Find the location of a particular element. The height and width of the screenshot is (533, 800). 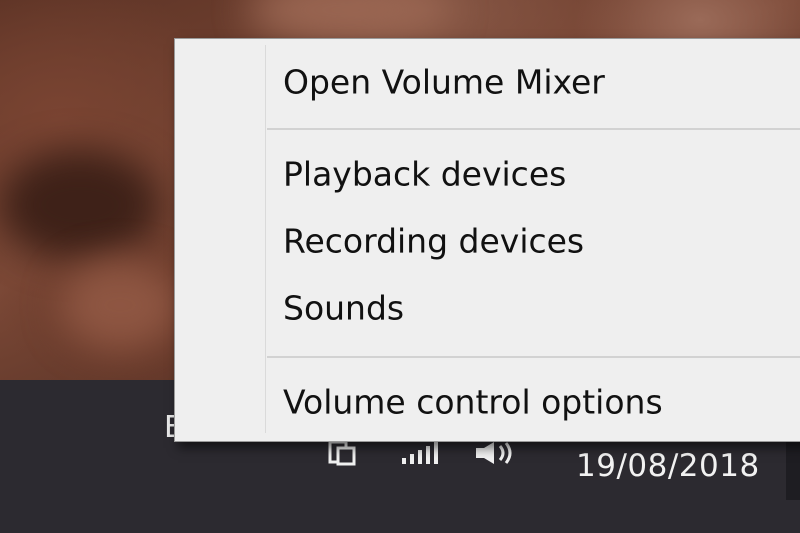

speaker-volume-icon is located at coordinates (497, 453).